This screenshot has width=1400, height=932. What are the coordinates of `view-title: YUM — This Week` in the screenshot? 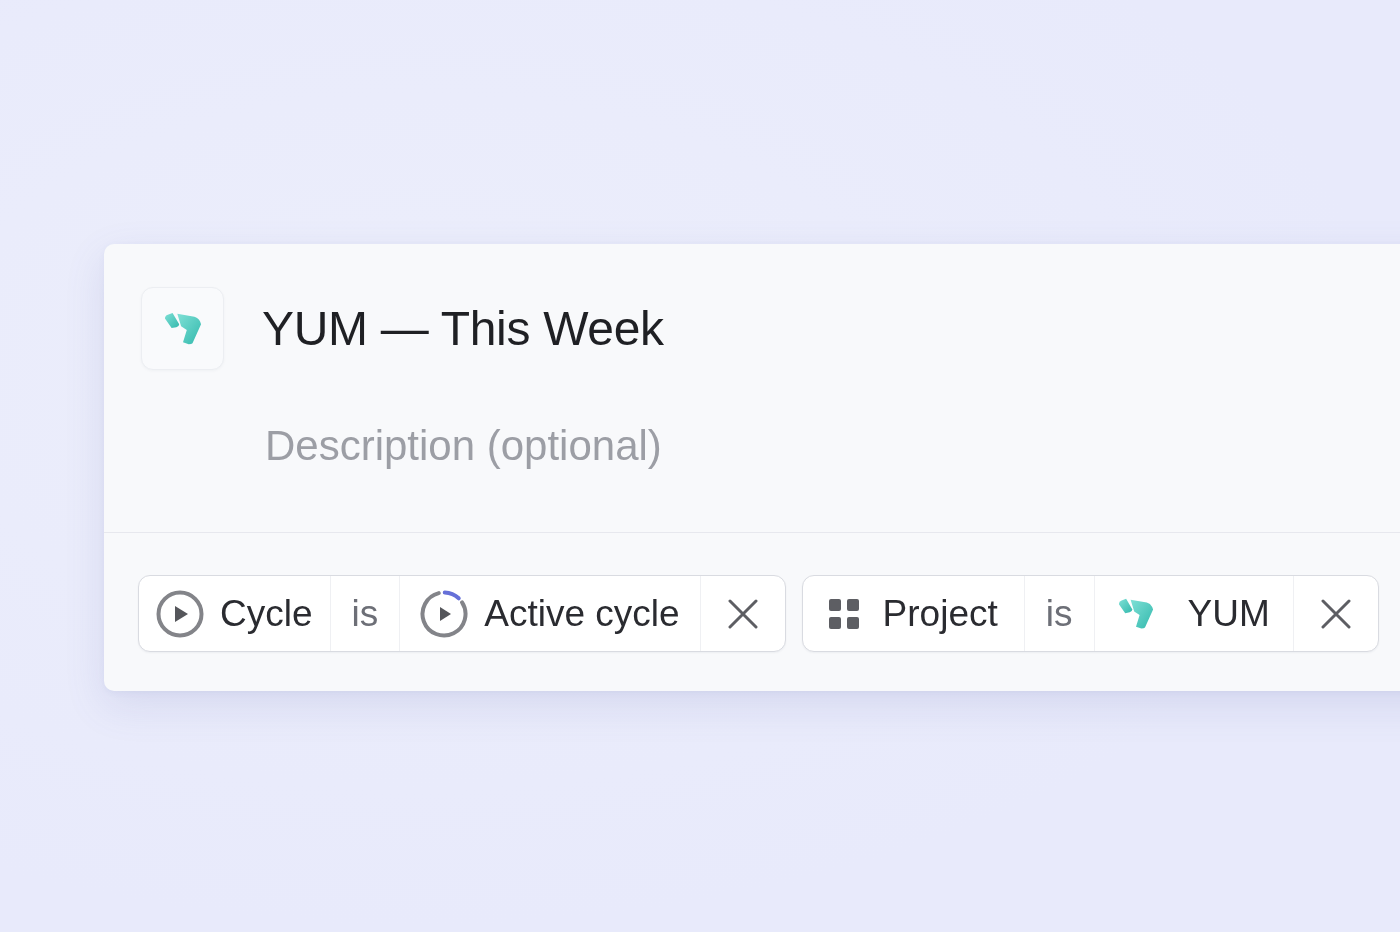 It's located at (463, 328).